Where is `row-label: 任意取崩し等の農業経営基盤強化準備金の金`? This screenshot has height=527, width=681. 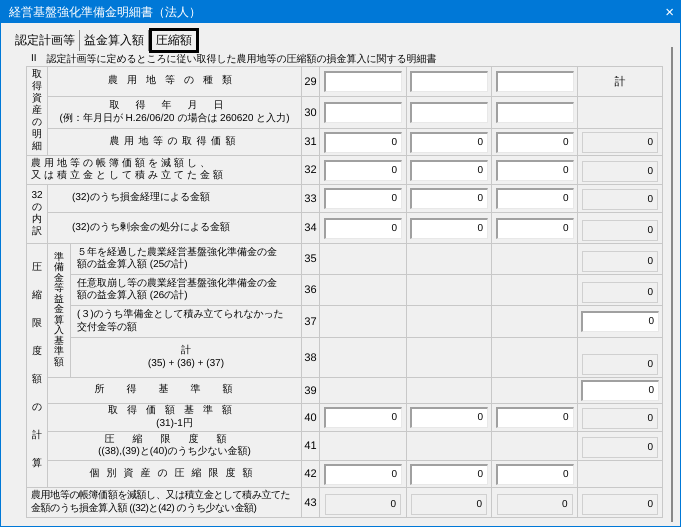
row-label: 任意取崩し等の農業経営基盤強化準備金の金 is located at coordinates (177, 284).